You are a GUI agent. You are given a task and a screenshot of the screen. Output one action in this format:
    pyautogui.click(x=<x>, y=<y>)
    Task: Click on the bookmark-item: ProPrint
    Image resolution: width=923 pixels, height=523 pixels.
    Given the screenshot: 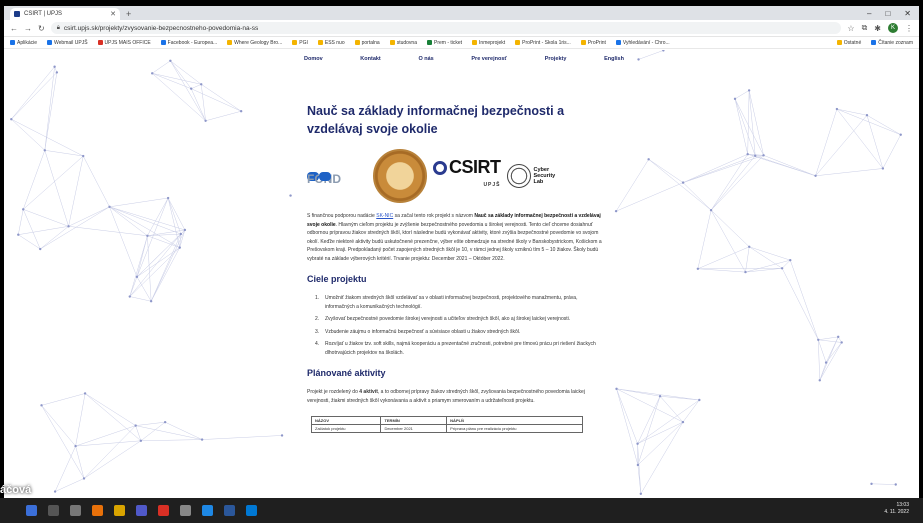 What is the action you would take?
    pyautogui.click(x=593, y=43)
    